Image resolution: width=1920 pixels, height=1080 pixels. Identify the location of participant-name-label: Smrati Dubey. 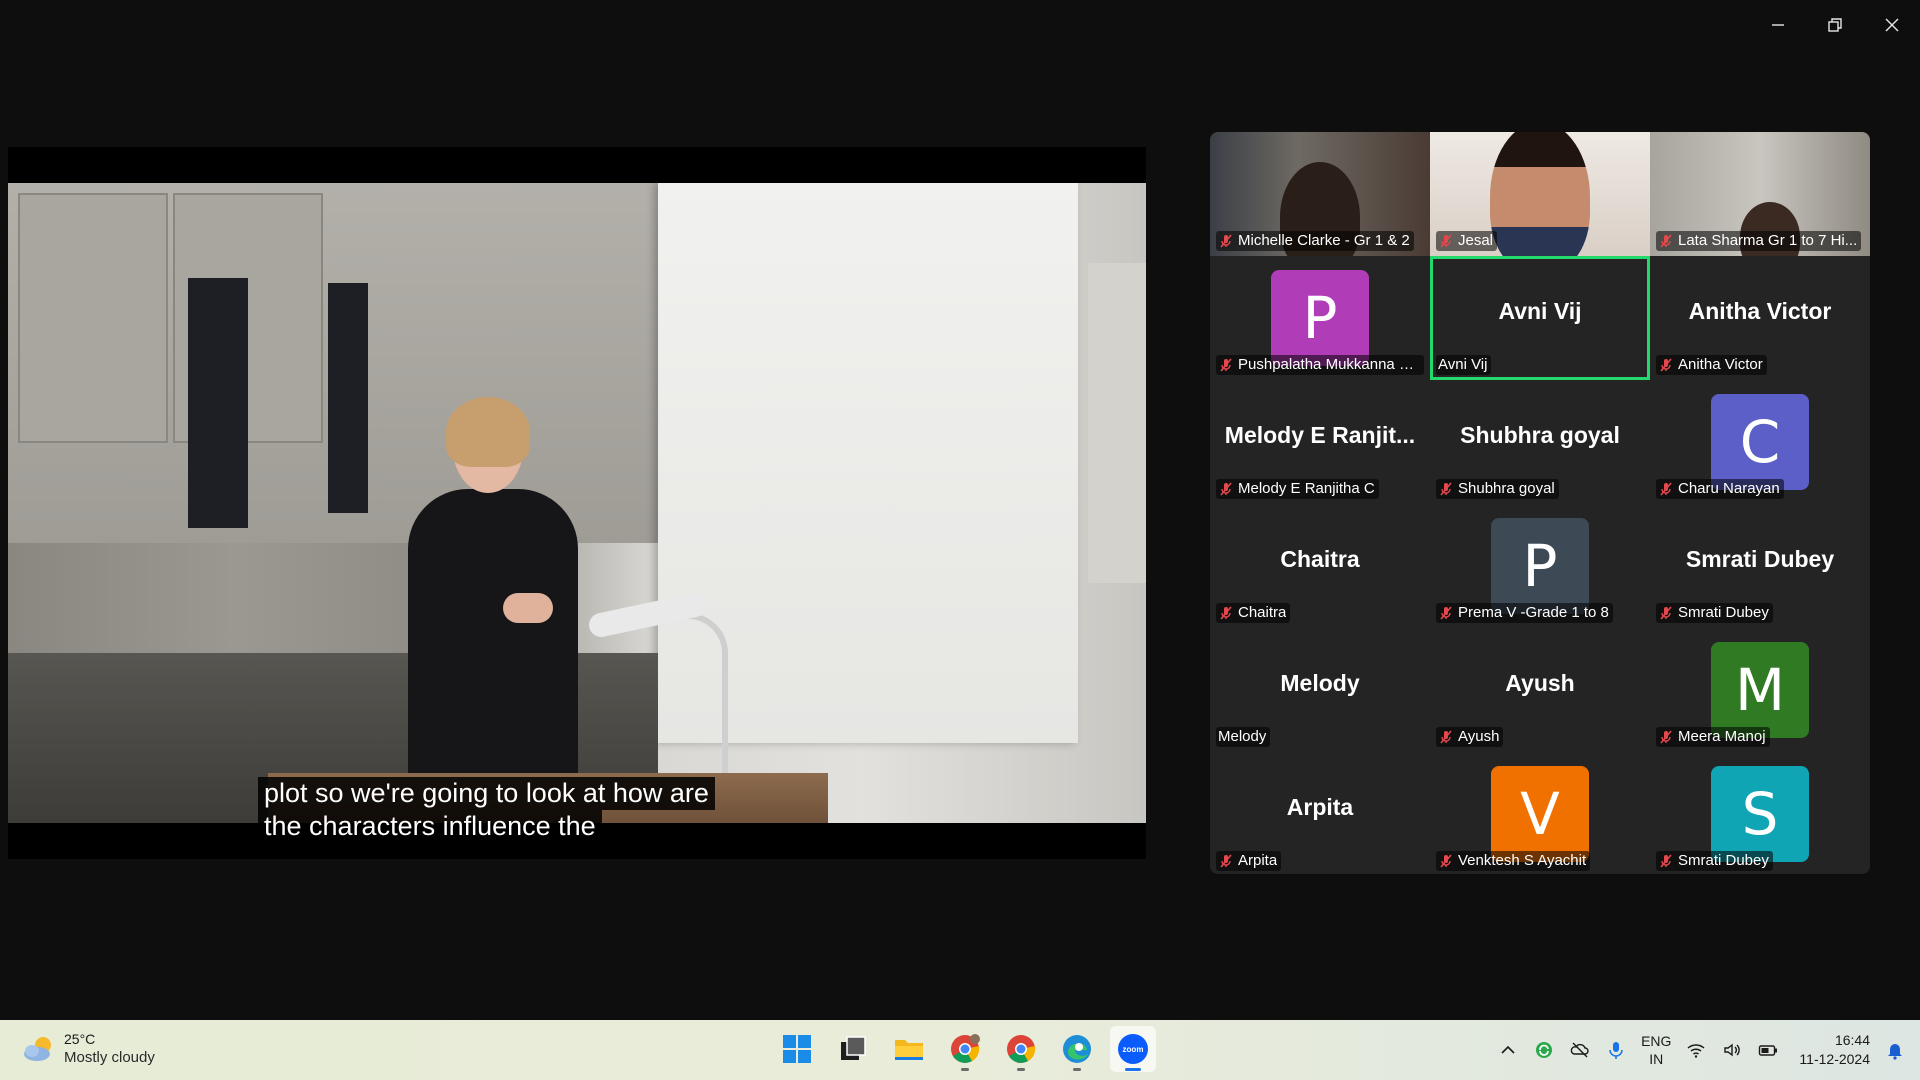
(1714, 861).